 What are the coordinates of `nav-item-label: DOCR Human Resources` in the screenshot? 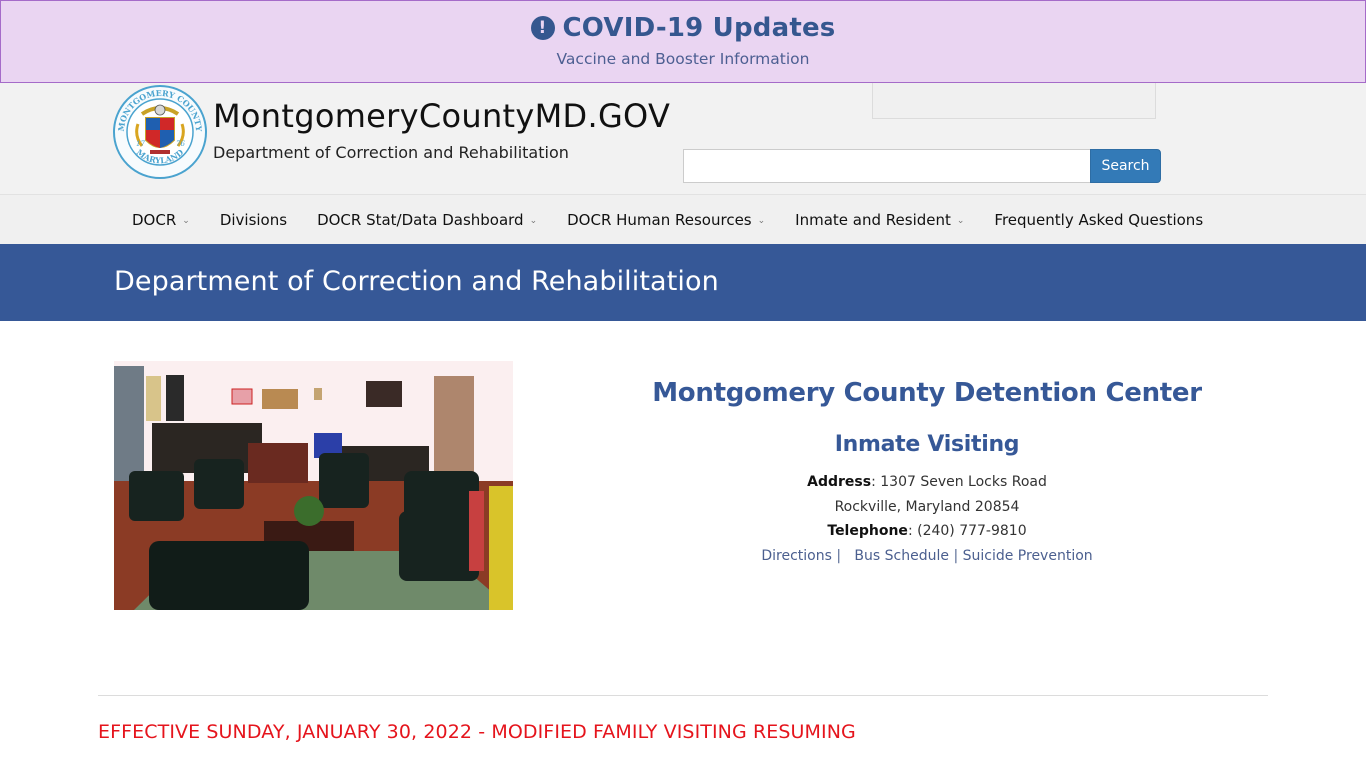 It's located at (659, 220).